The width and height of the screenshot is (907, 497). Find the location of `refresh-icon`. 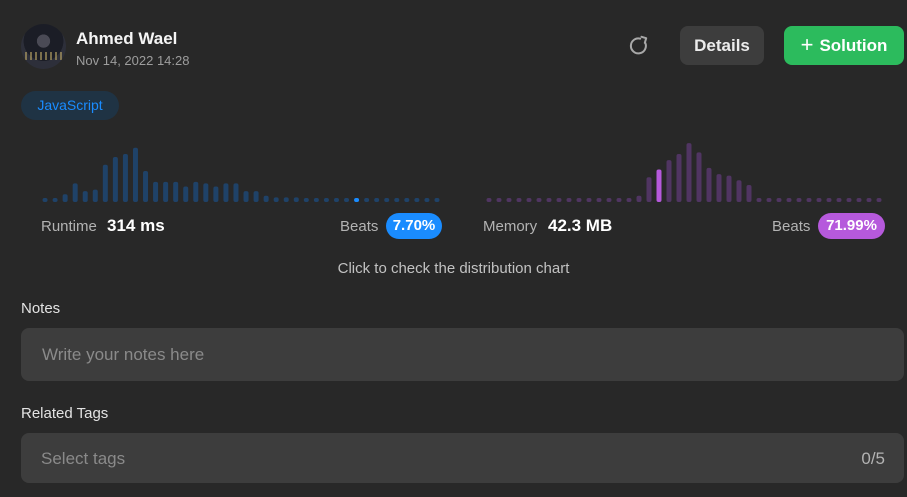

refresh-icon is located at coordinates (639, 46).